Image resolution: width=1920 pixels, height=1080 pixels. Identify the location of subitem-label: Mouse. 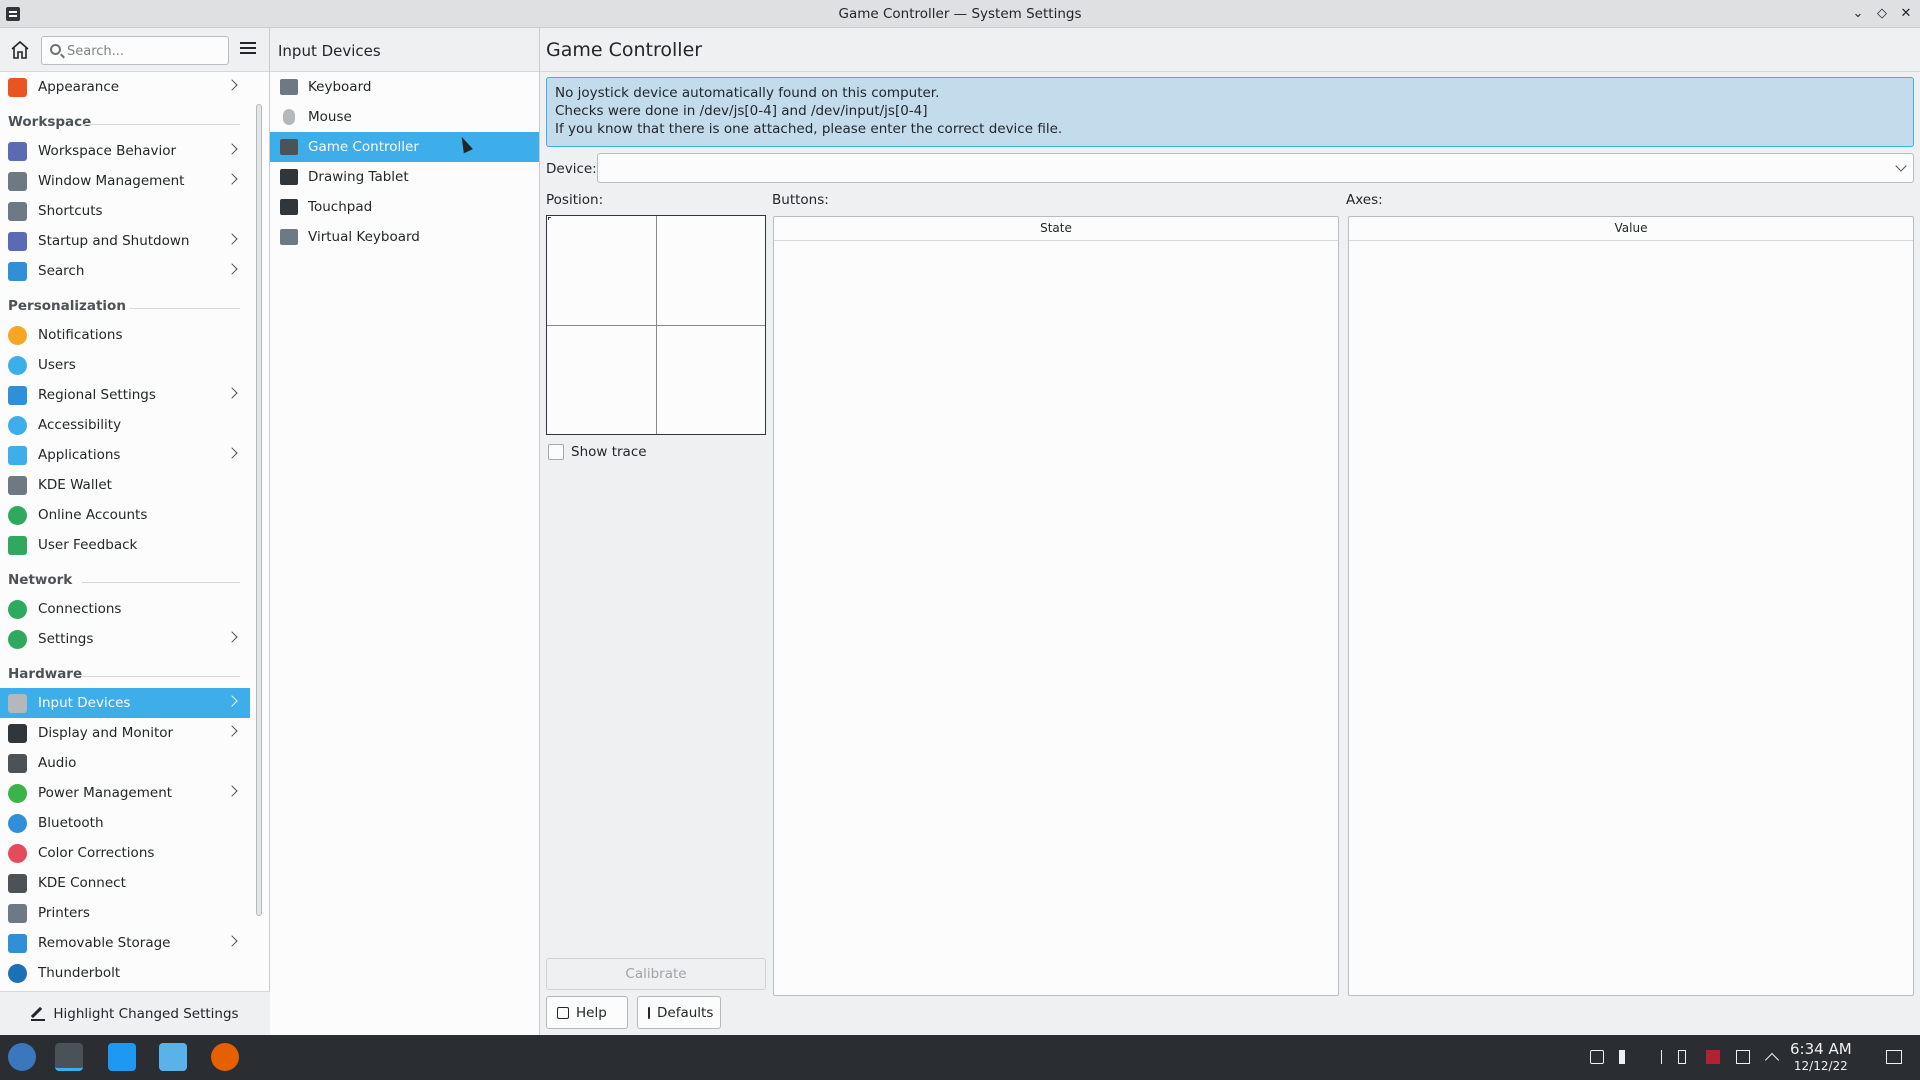
(330, 117).